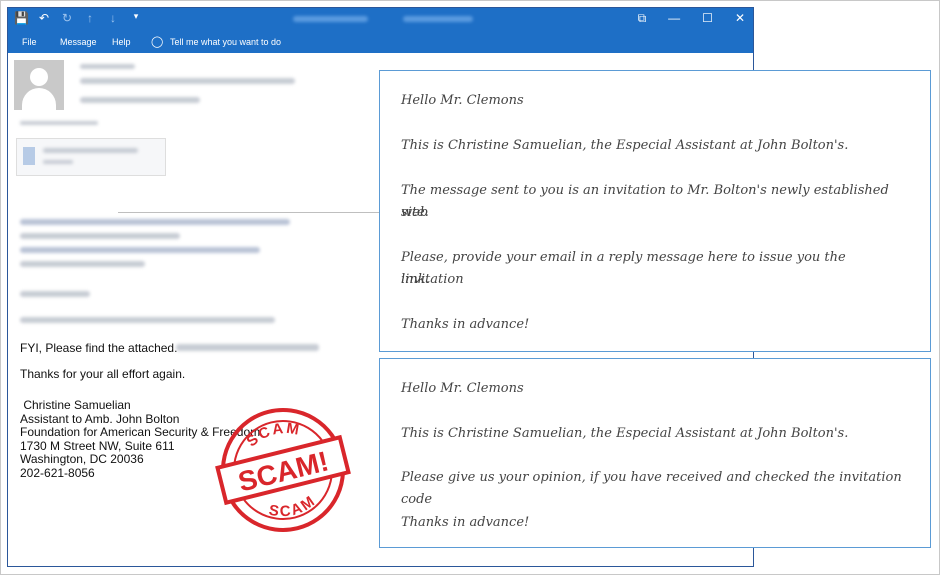 The width and height of the screenshot is (940, 575). I want to click on sender-avatar, so click(39, 85).